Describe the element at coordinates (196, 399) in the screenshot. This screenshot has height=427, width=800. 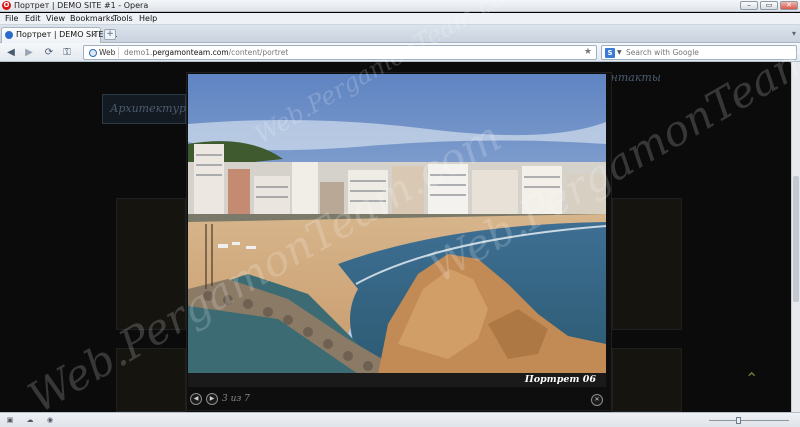
I see `lightbox-prev-button: ◀` at that location.